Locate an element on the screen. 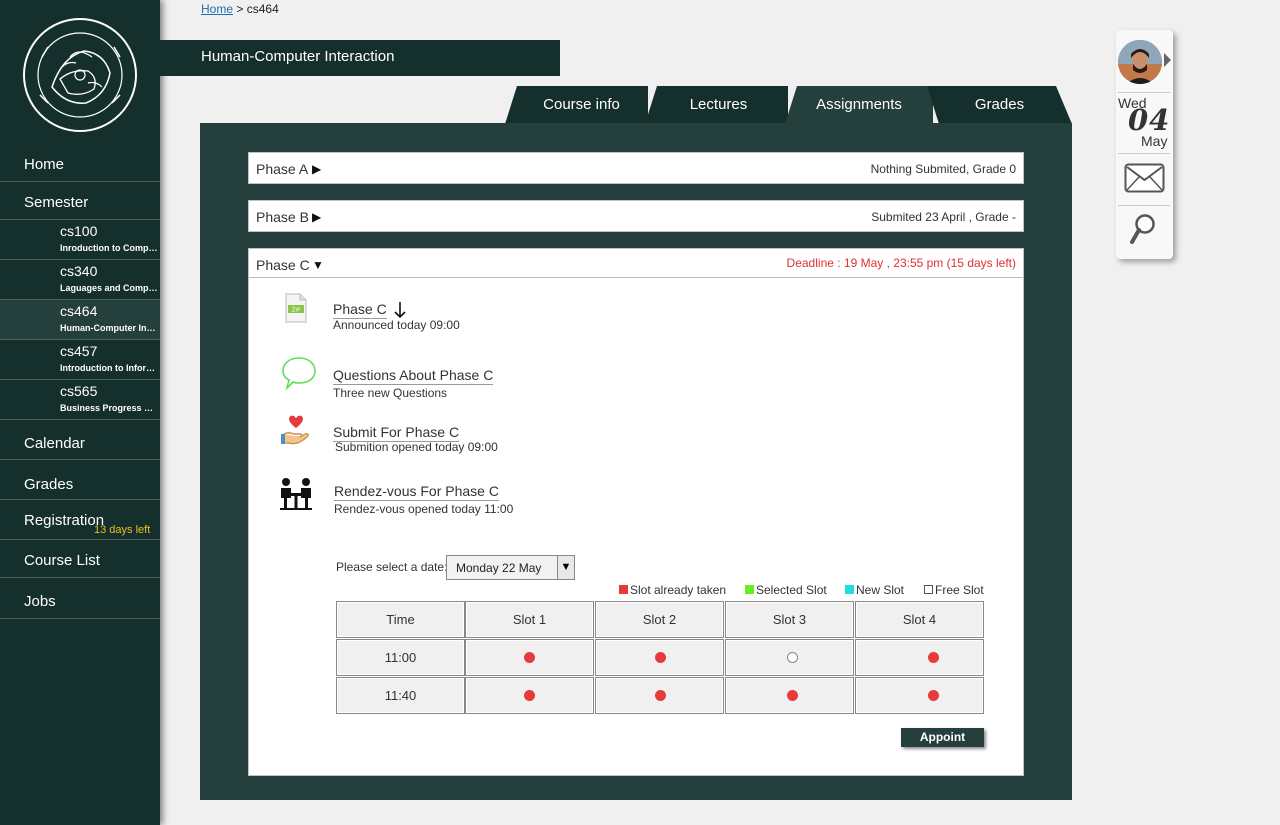 The image size is (1280, 825). phase-status: Submited 23 April , Grade - is located at coordinates (943, 217).